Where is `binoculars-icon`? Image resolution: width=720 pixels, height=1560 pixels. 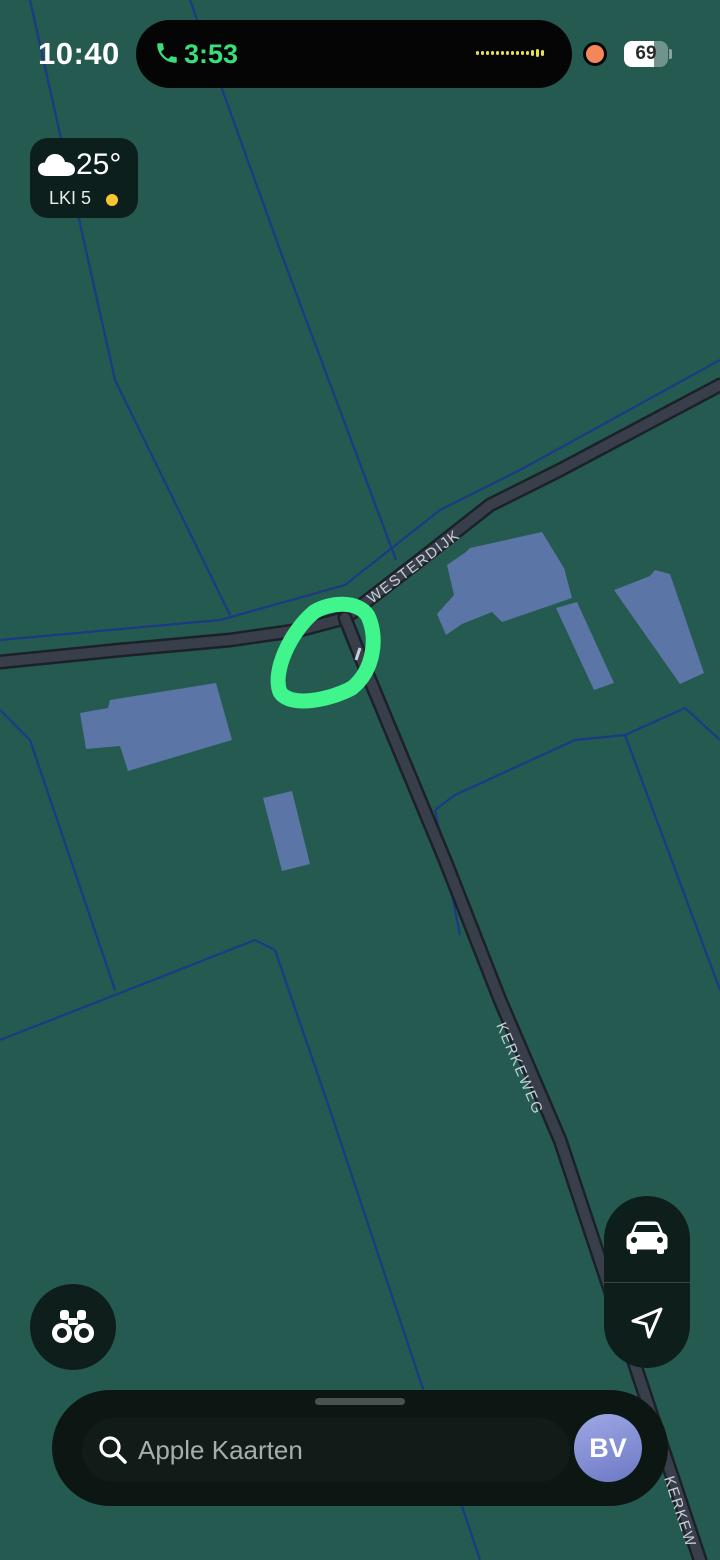 binoculars-icon is located at coordinates (73, 1326).